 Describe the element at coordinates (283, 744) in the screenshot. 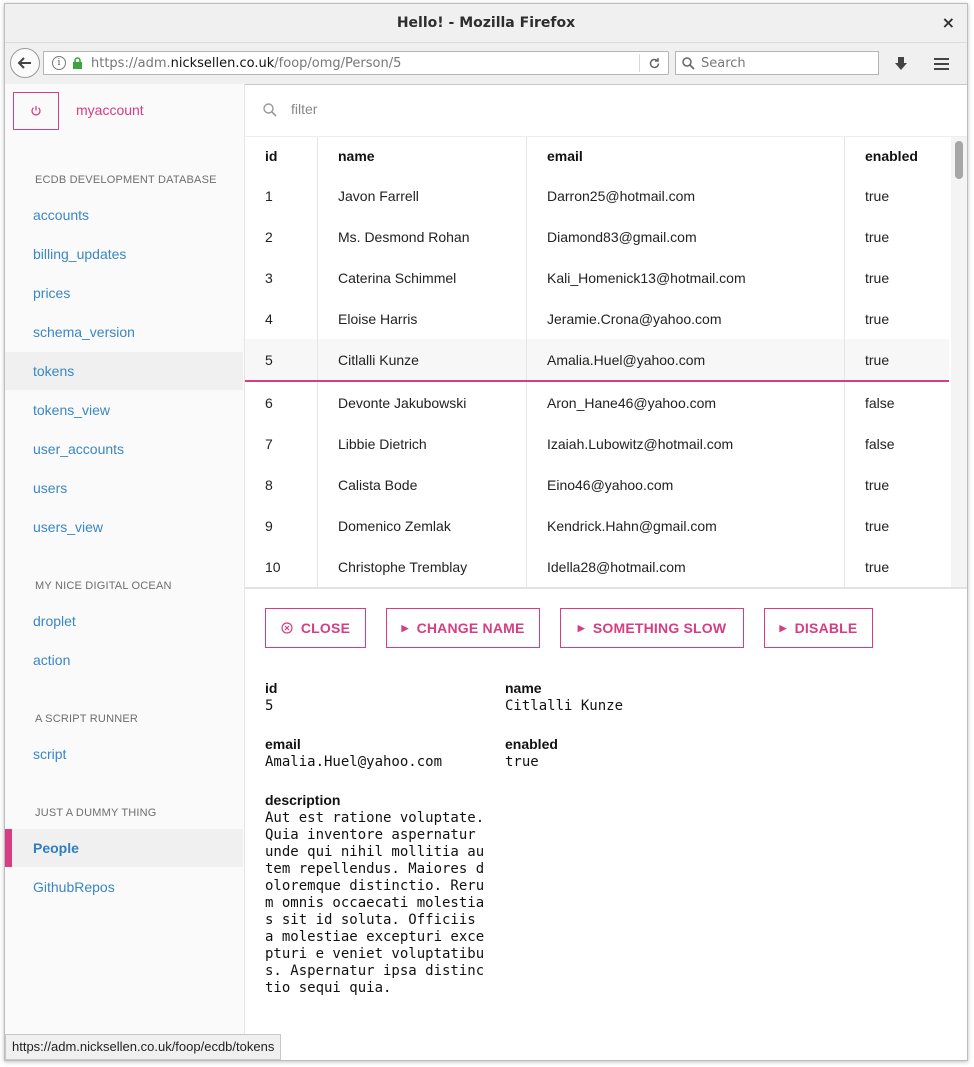

I see `detail-email-label: email` at that location.